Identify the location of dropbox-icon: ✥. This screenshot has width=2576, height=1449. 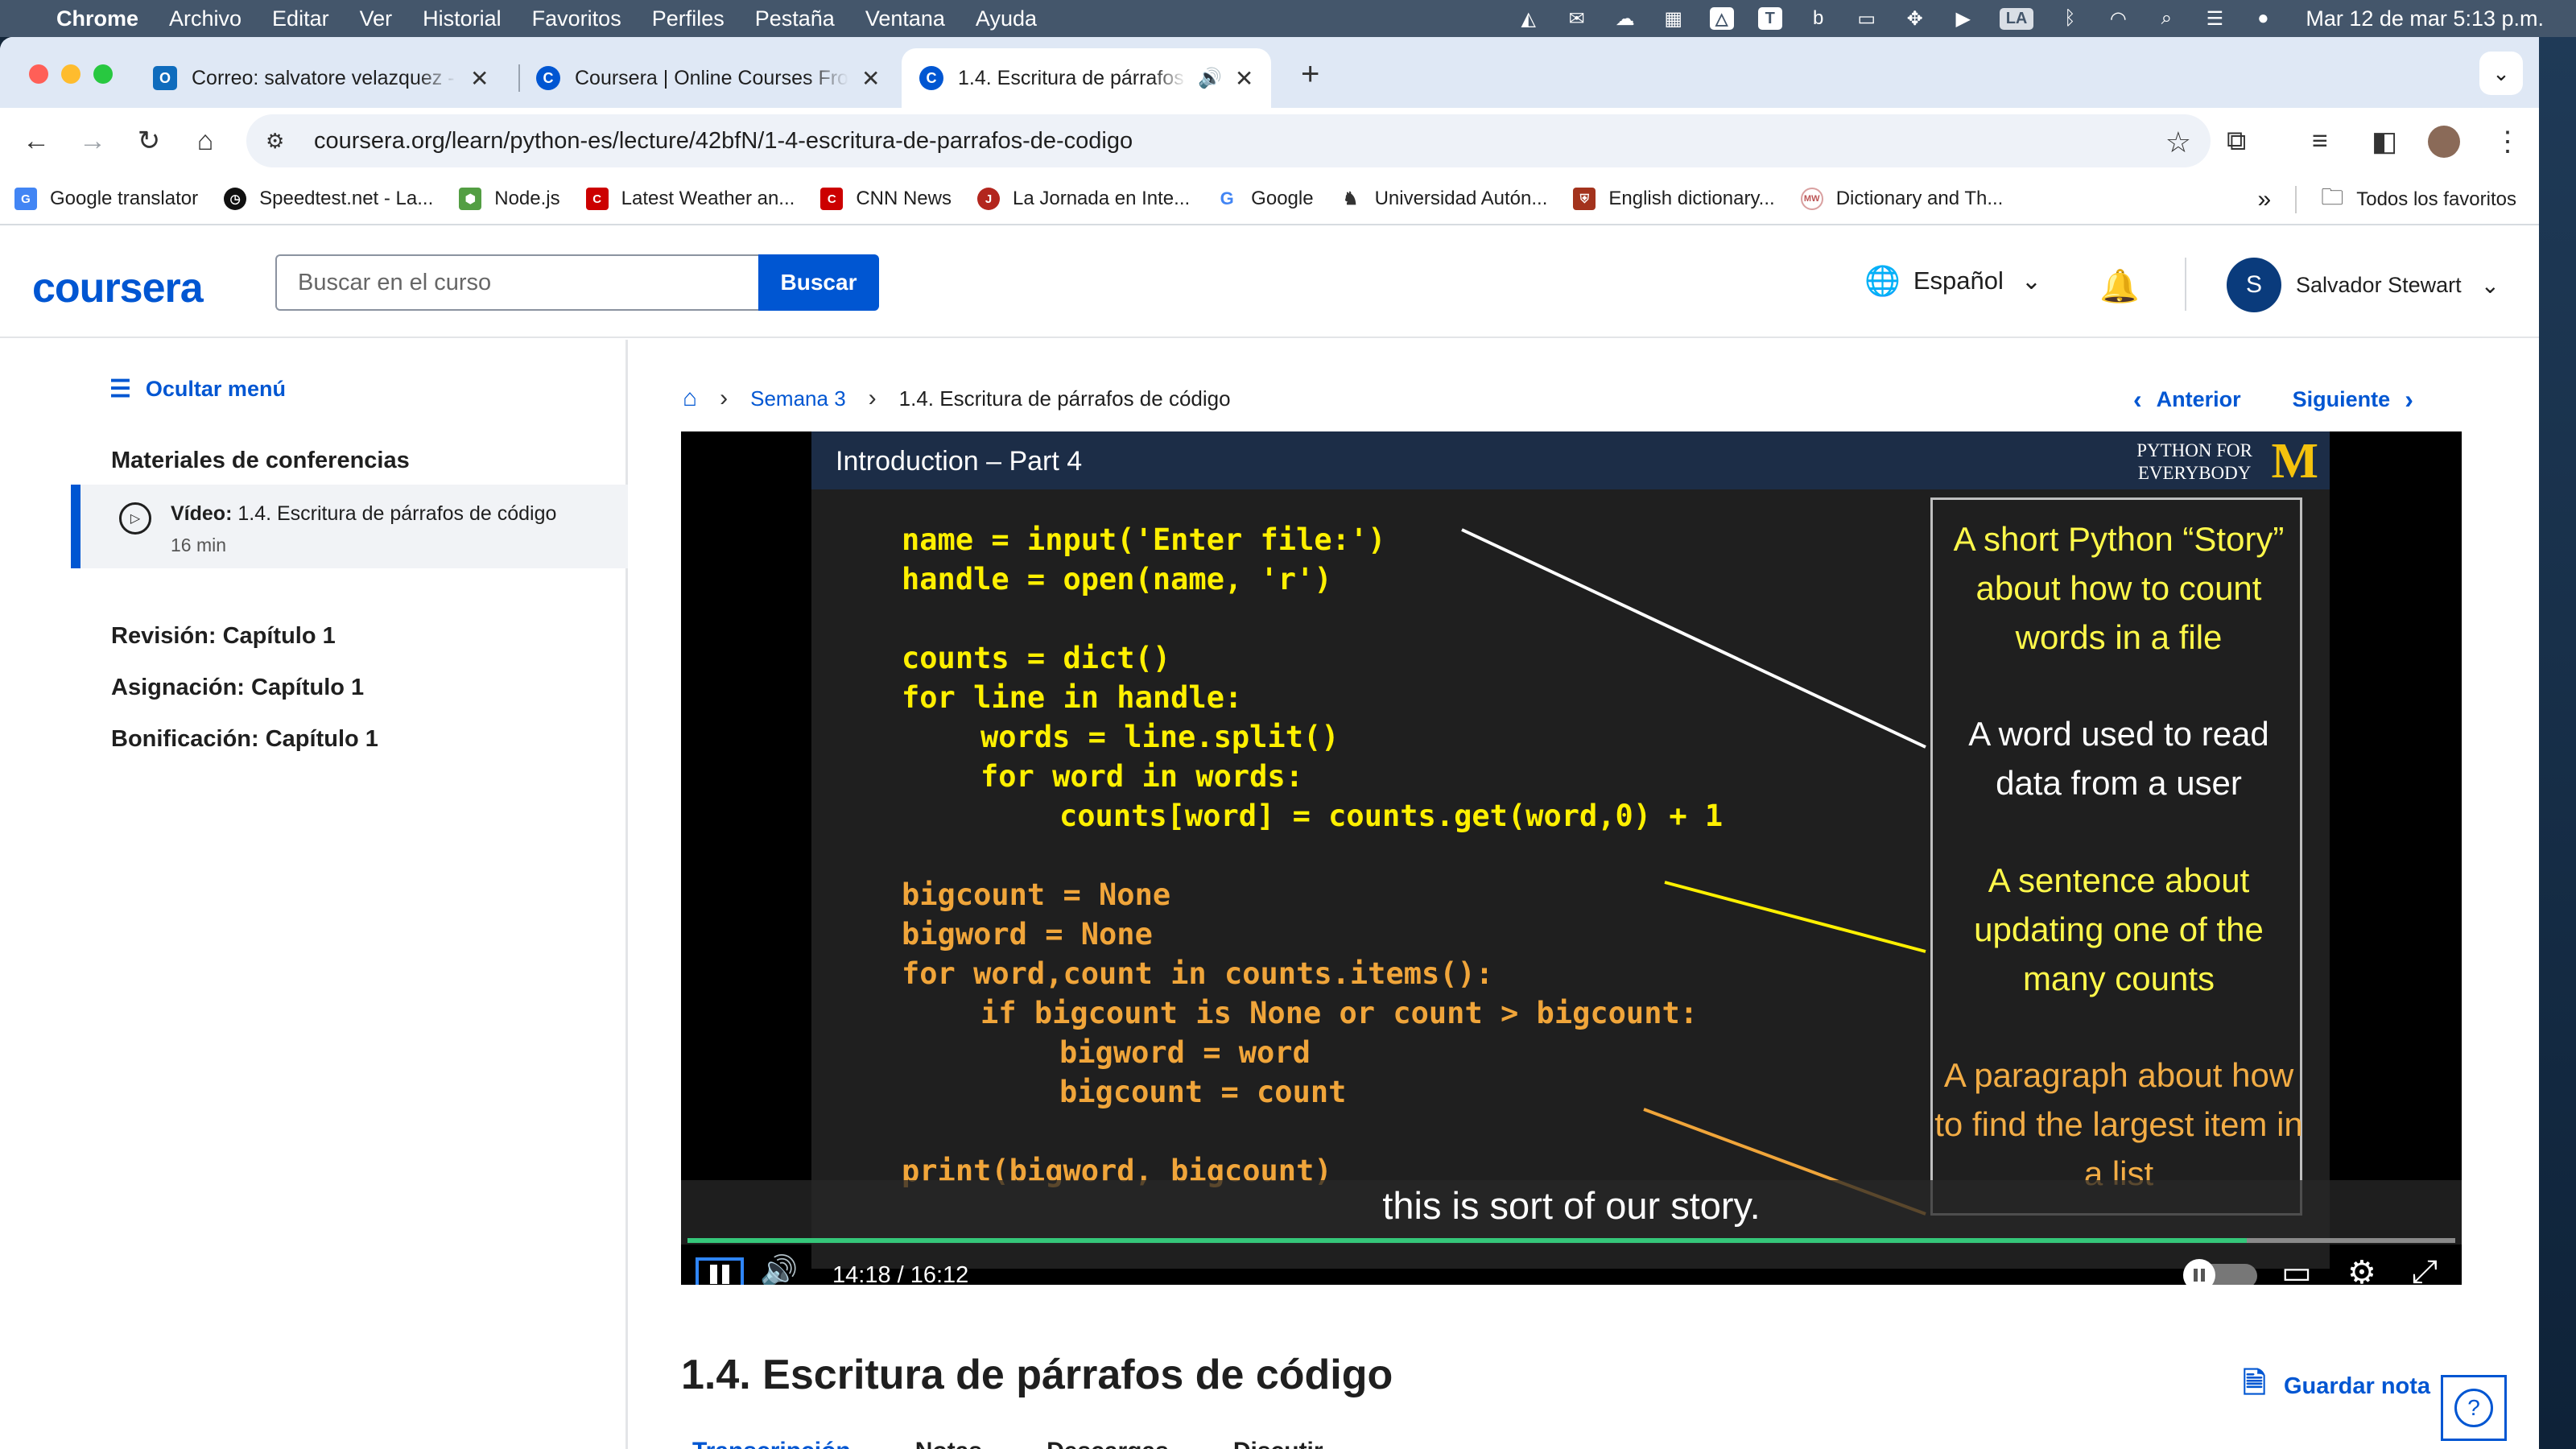
(1915, 18).